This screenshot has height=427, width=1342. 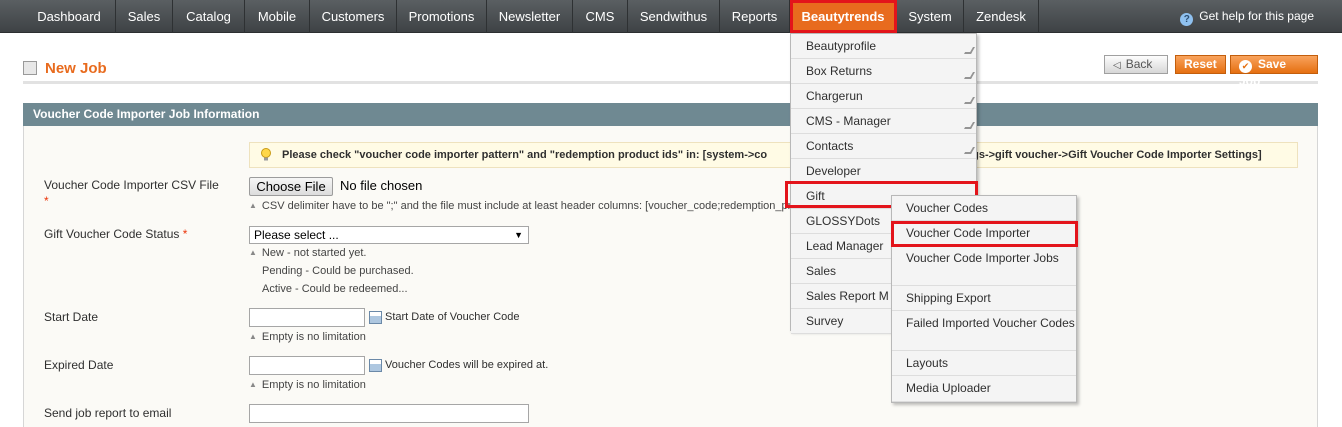 What do you see at coordinates (883, 46) in the screenshot?
I see `menu-item-beautyprofile: Beautyprofile` at bounding box center [883, 46].